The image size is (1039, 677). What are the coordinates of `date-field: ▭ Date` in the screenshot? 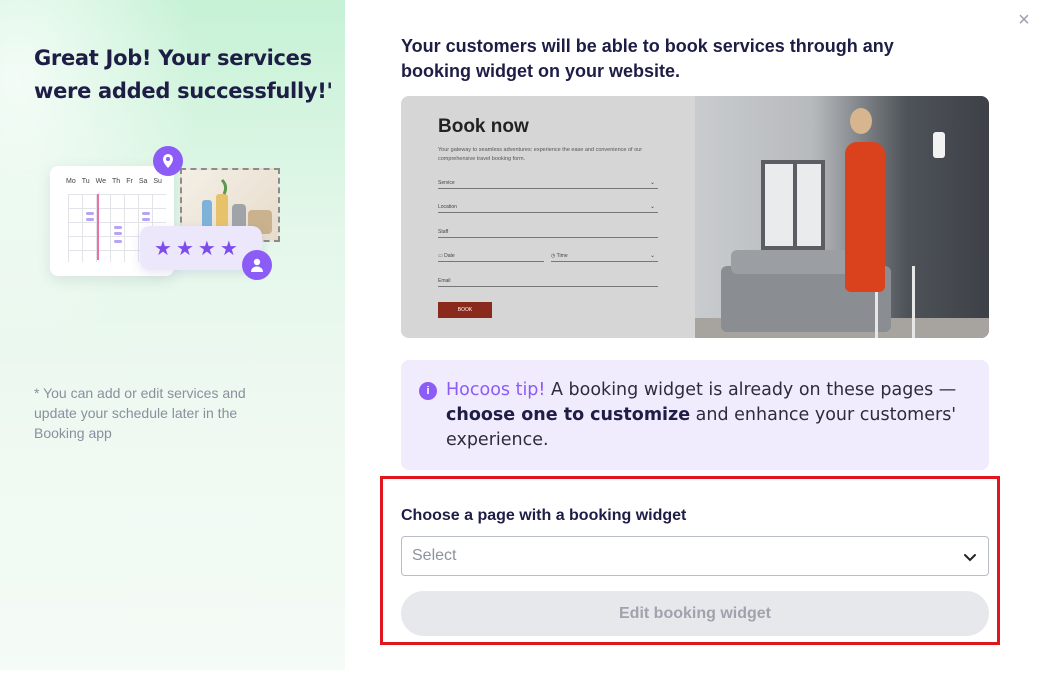 It's located at (491, 257).